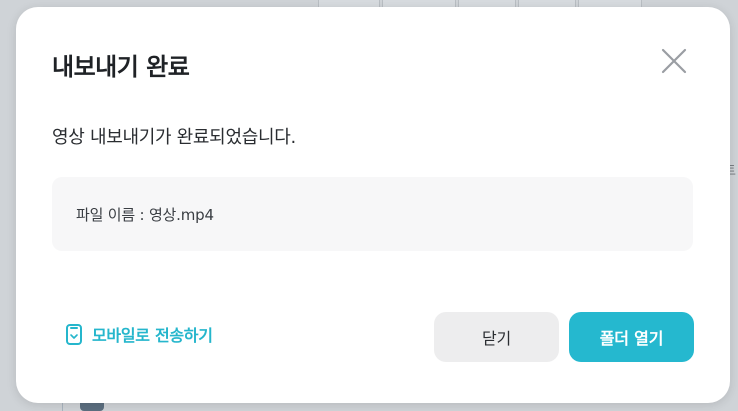 Image resolution: width=738 pixels, height=411 pixels. I want to click on open-folder-button: 폴더 열기, so click(631, 337).